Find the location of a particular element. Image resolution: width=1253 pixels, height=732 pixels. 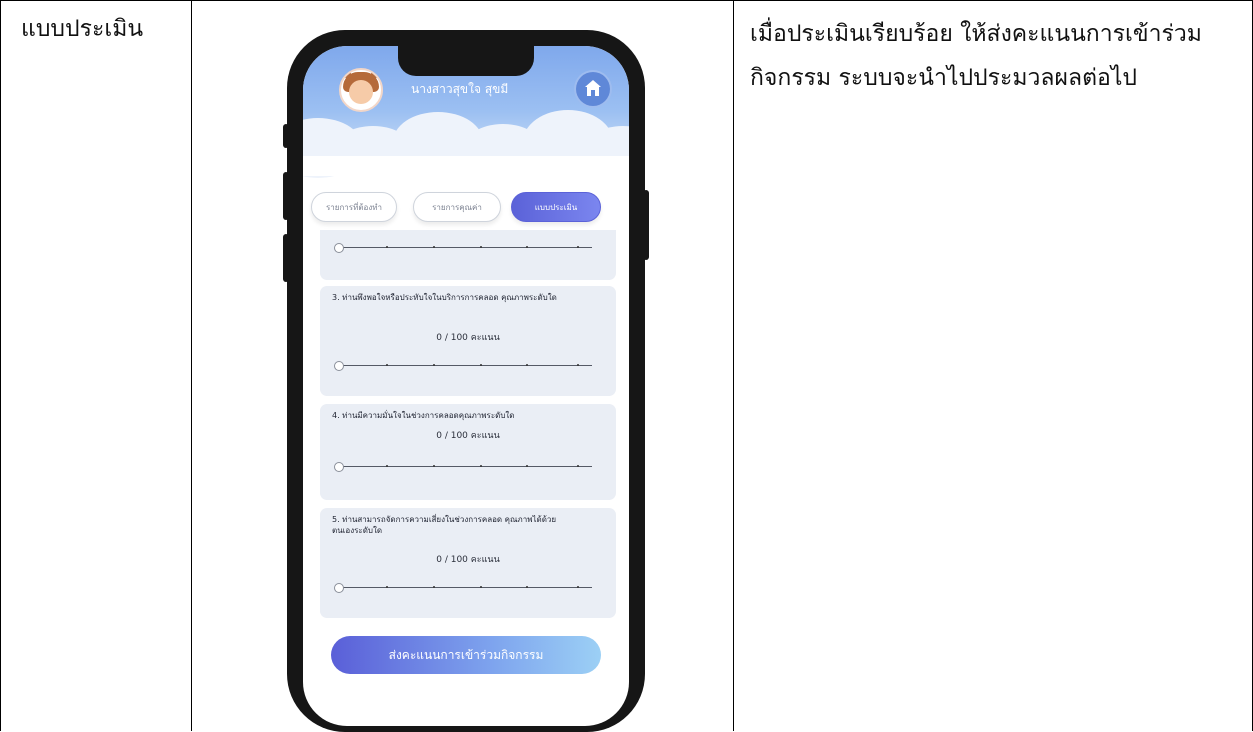

user-name: นางสาวสุขใจ สุขมี is located at coordinates (460, 89).